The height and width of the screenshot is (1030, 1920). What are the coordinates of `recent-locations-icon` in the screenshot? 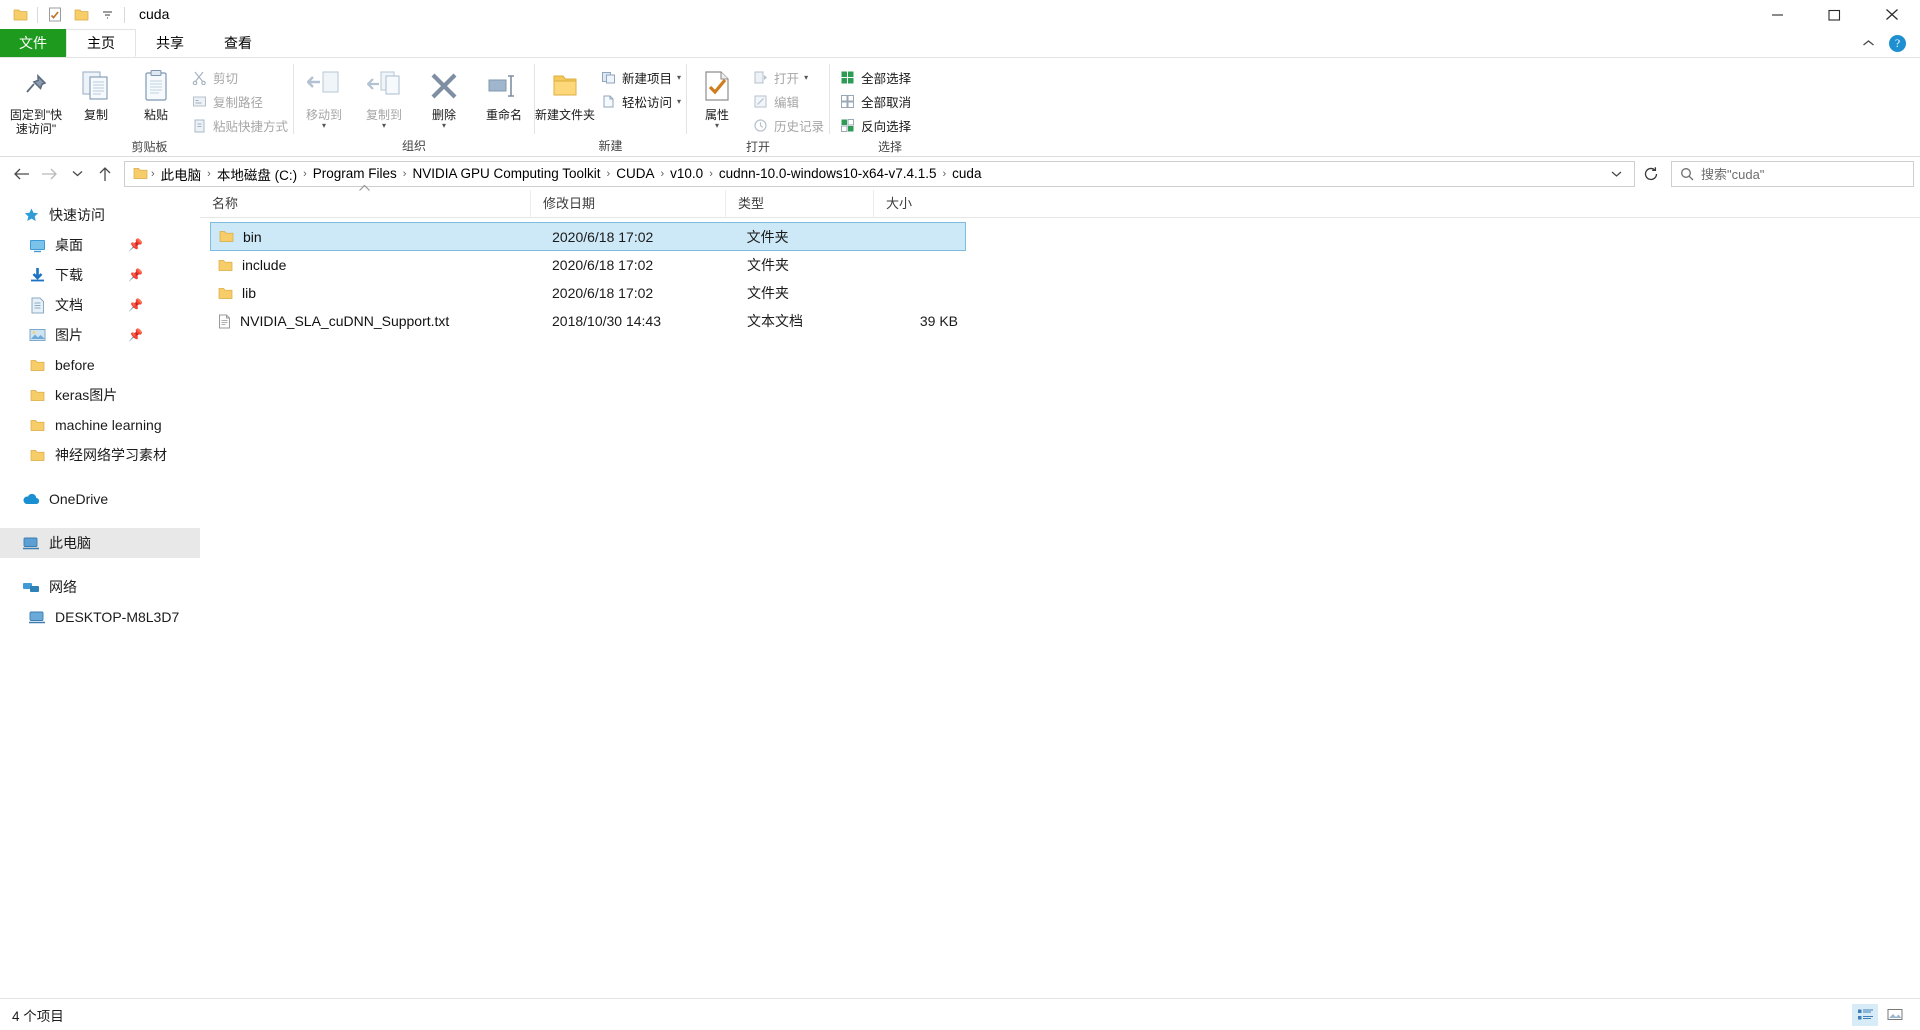 It's located at (77, 174).